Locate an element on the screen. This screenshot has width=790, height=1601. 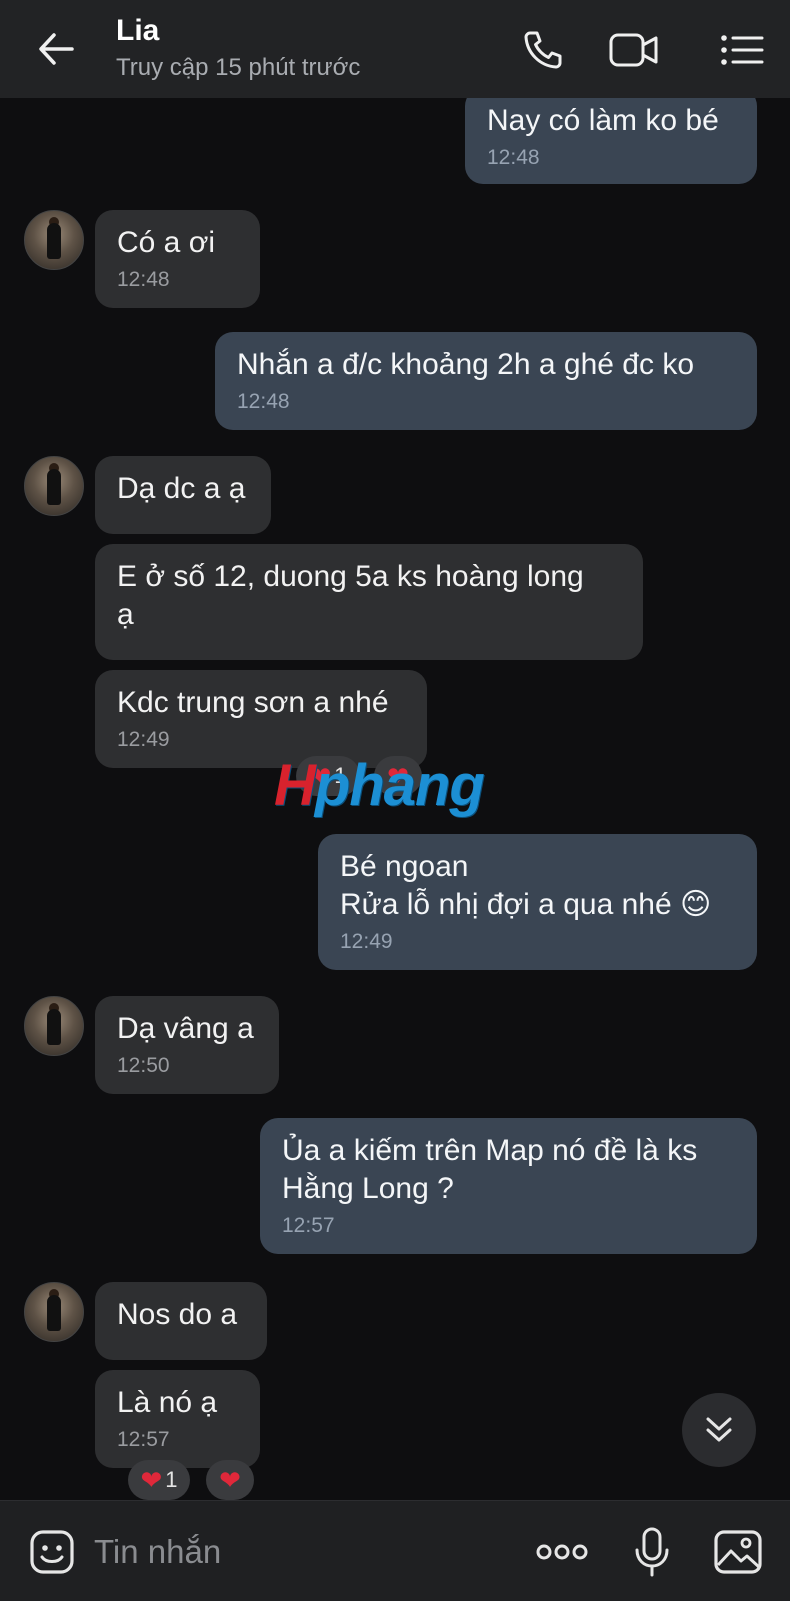
message-bubble-incoming: Nos do a is located at coordinates (181, 1321).